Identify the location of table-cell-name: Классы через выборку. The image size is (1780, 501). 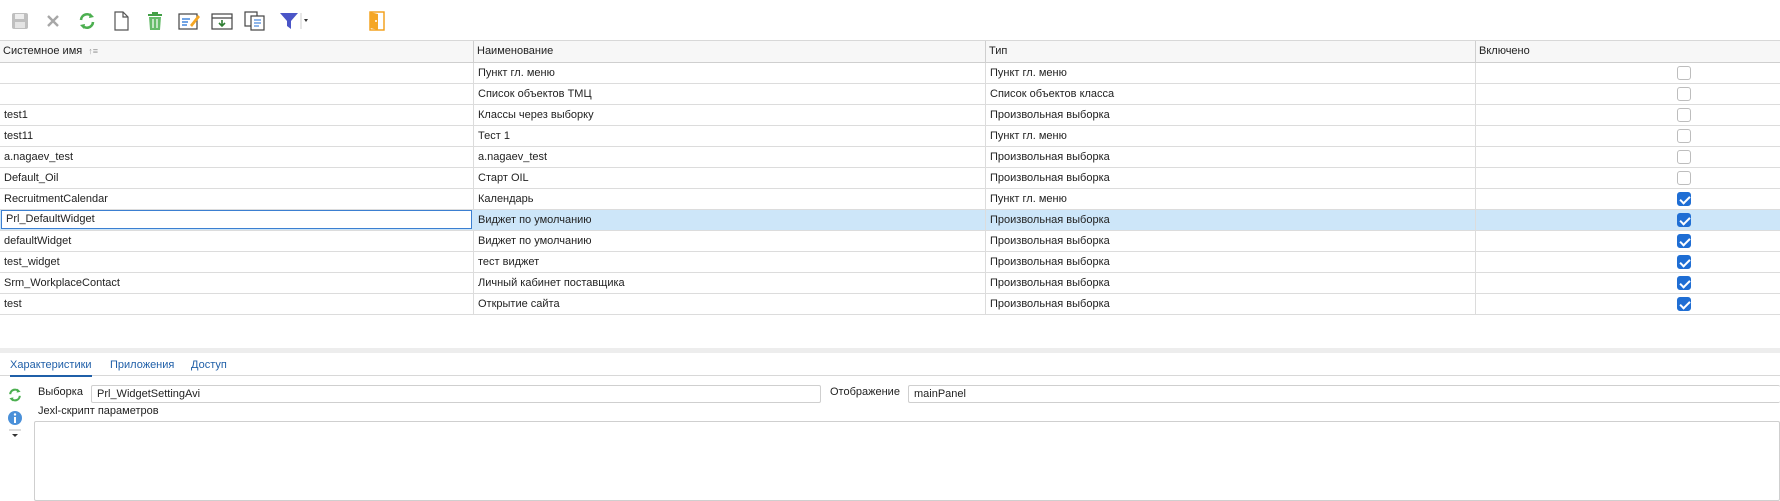
(730, 115).